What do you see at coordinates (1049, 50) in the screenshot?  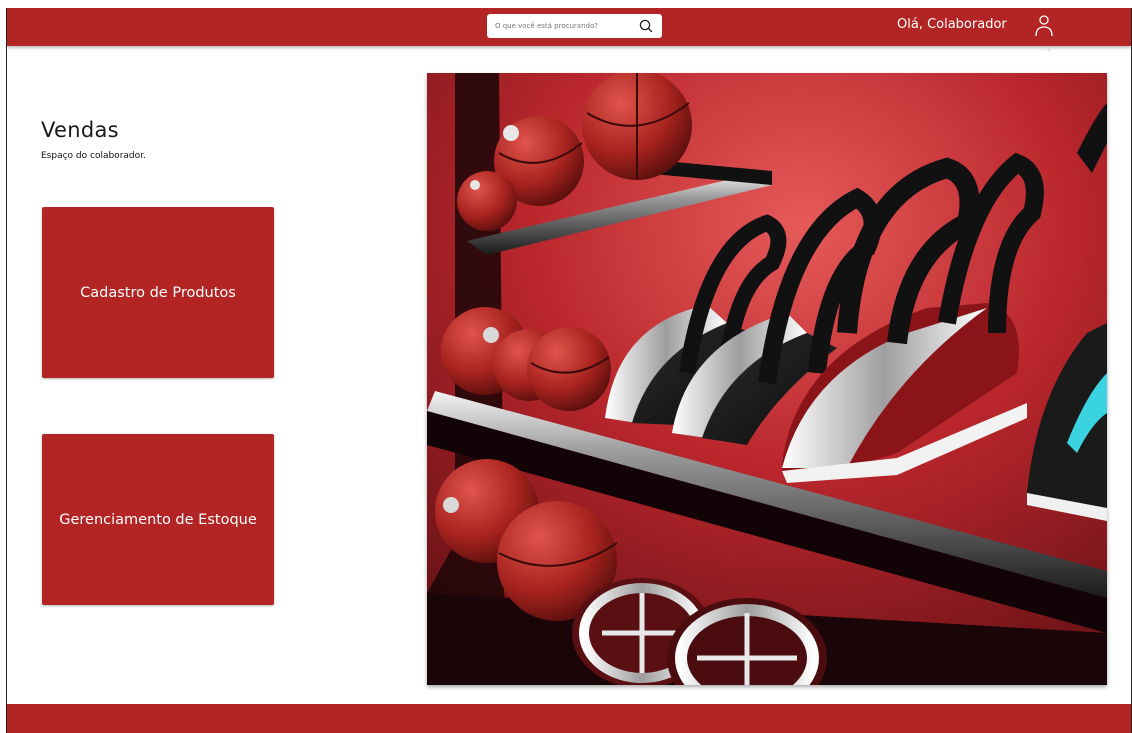 I see `dropdown-caret-icon` at bounding box center [1049, 50].